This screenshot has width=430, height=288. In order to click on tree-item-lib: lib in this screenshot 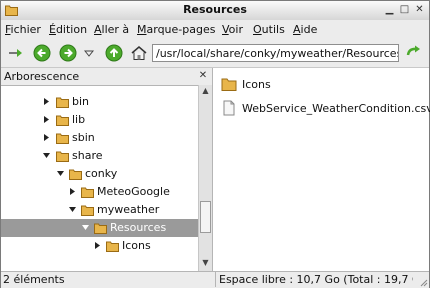, I will do `click(99, 120)`.